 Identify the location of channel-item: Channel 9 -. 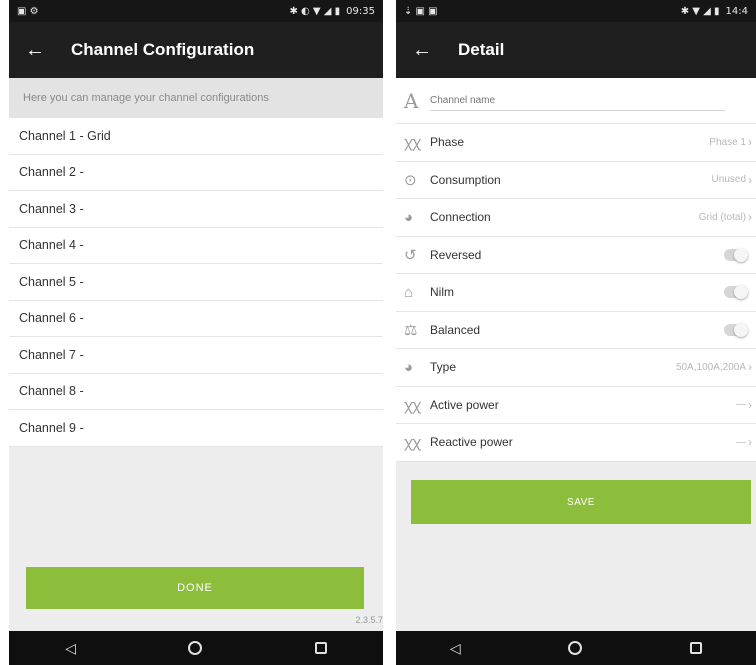
(196, 428).